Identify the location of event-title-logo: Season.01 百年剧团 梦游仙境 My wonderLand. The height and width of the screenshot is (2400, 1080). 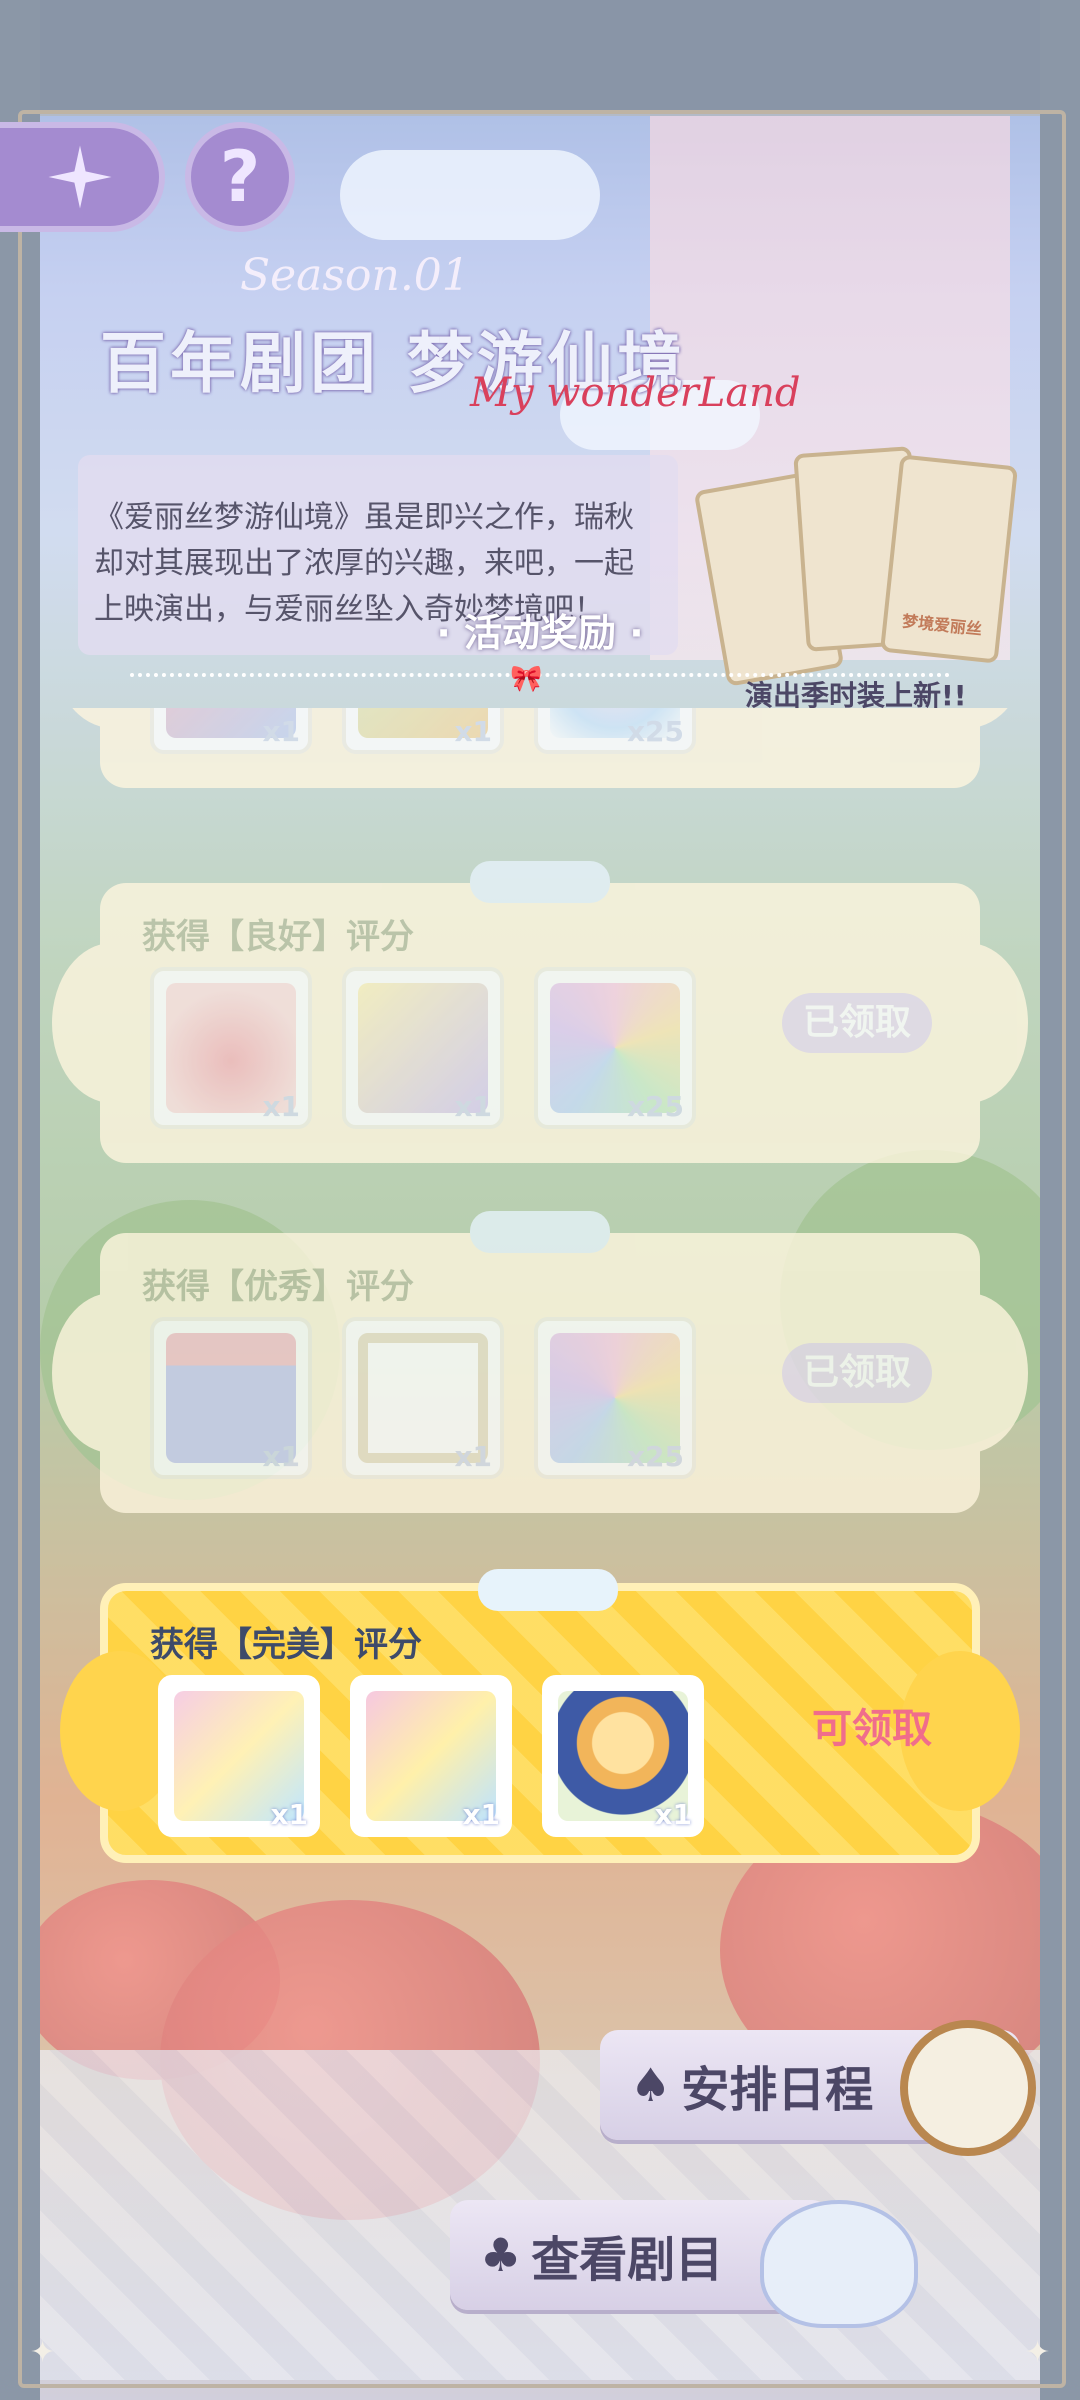
(450, 340).